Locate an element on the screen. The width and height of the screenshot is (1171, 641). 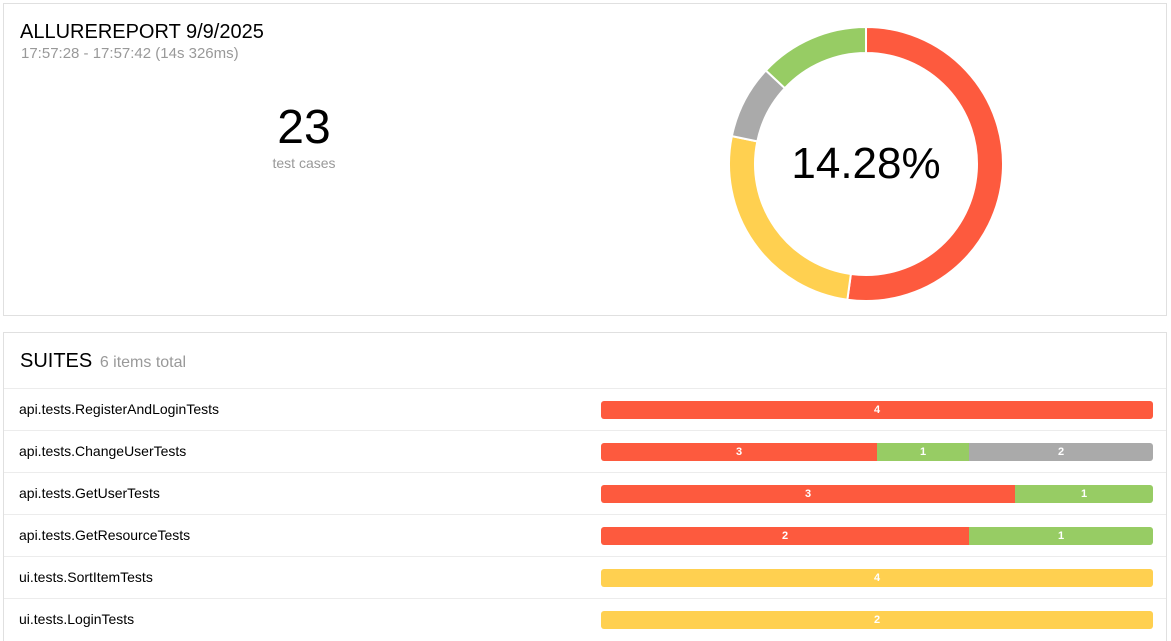
status-segment-failed: 2 is located at coordinates (785, 536).